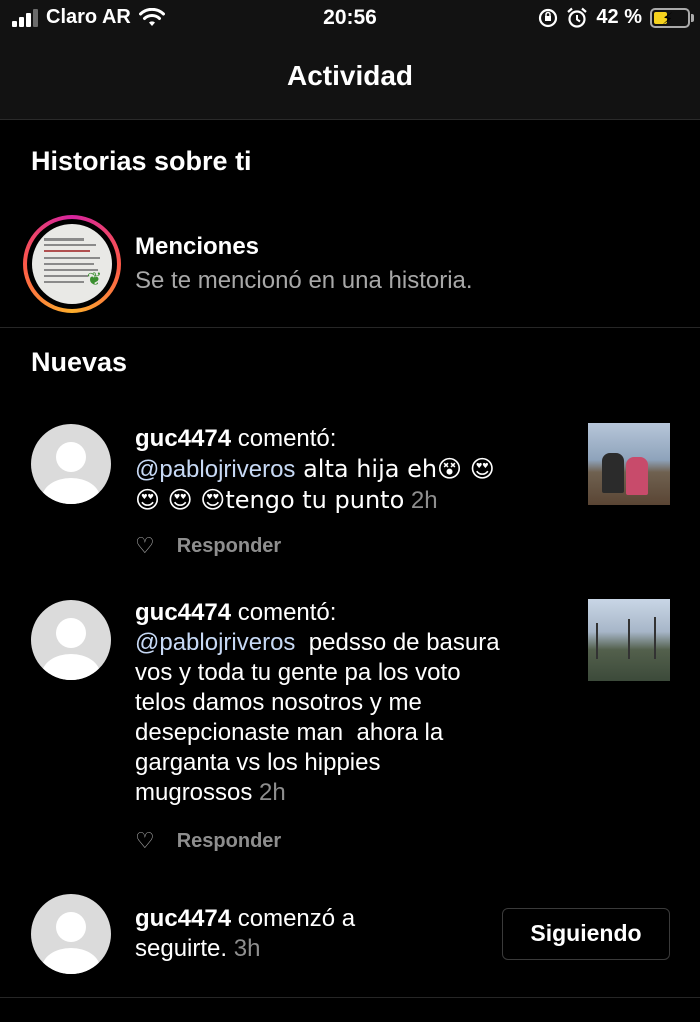  Describe the element at coordinates (79, 362) in the screenshot. I see `new-section-title: Nuevas` at that location.